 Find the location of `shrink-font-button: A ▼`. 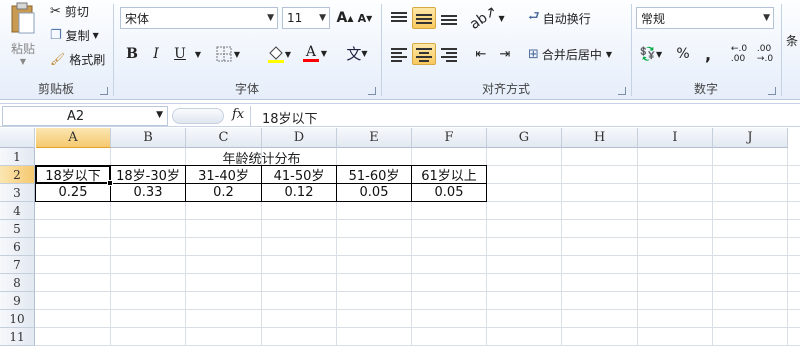

shrink-font-button: A ▼ is located at coordinates (365, 18).